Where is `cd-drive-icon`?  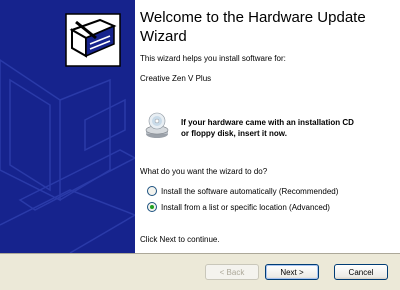 cd-drive-icon is located at coordinates (157, 125).